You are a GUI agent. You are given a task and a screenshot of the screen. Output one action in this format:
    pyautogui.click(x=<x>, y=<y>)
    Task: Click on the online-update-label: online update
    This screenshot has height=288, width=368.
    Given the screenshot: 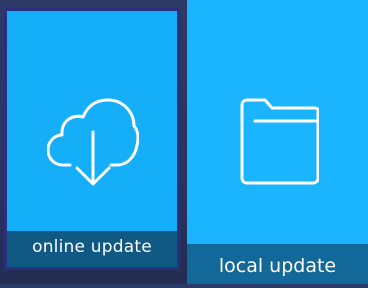 What is the action you would take?
    pyautogui.click(x=92, y=249)
    